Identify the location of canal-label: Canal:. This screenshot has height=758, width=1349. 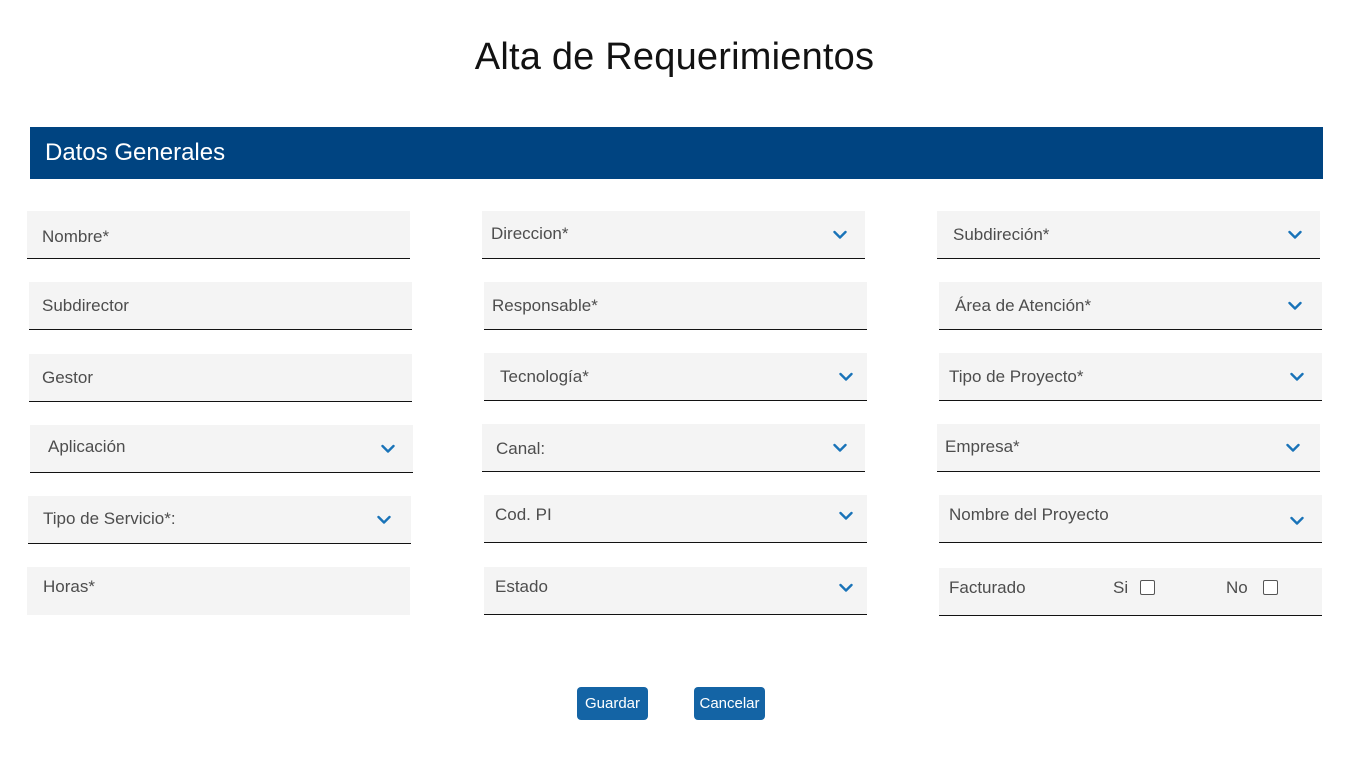
(521, 448).